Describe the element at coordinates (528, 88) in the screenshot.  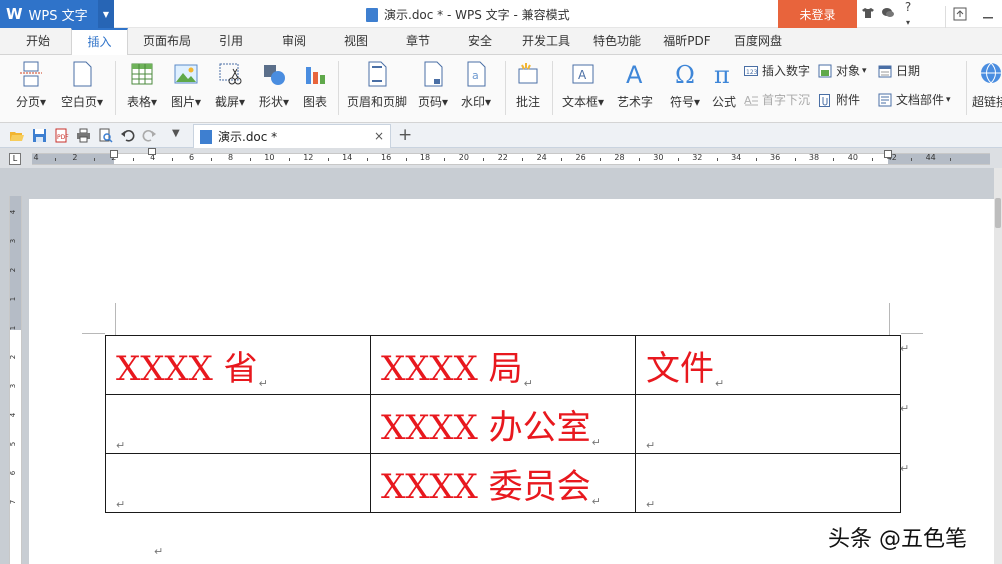
I see `comment-button: 批注` at that location.